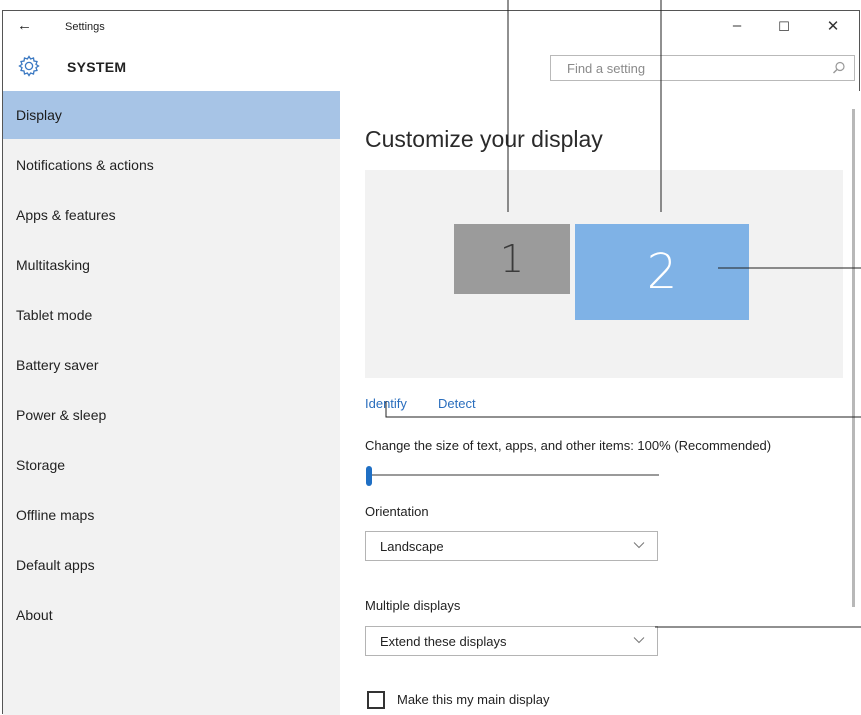 This screenshot has height=715, width=861. Describe the element at coordinates (484, 139) in the screenshot. I see `page-title: Customize your display` at that location.